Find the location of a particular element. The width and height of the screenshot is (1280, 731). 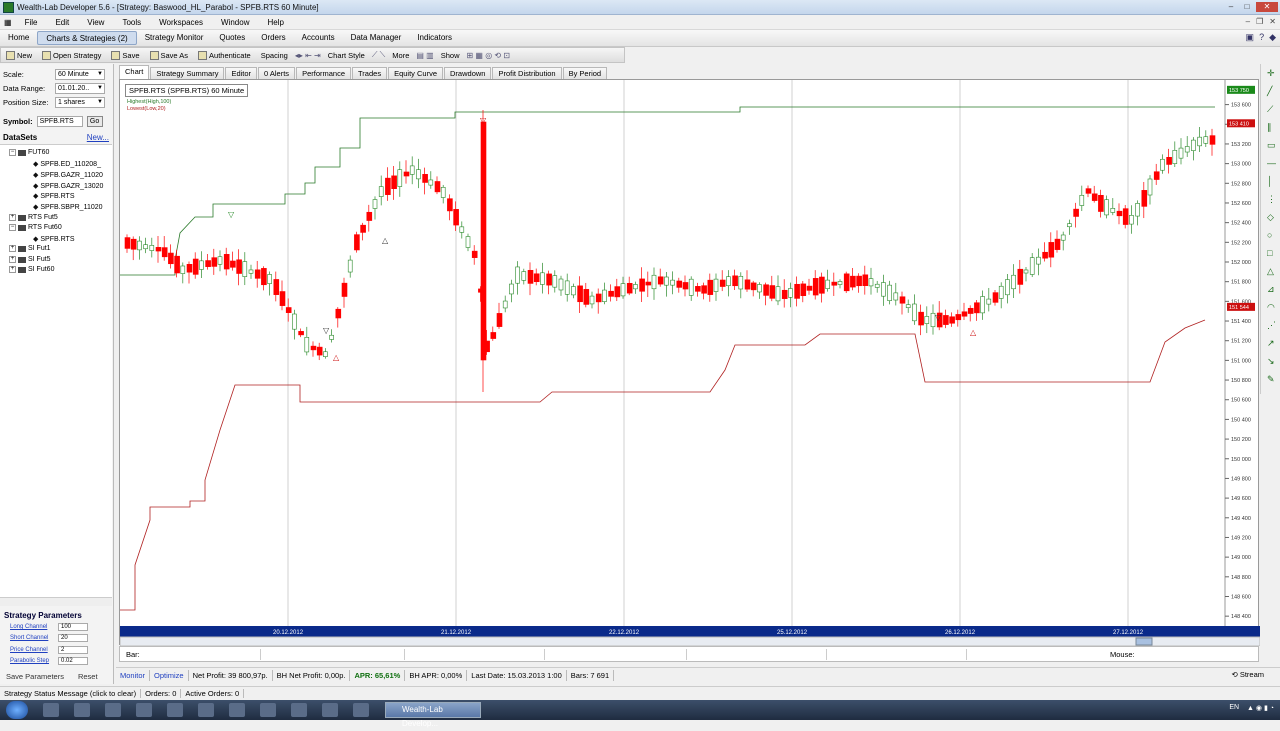

rect-icon: □ is located at coordinates (1269, 253).